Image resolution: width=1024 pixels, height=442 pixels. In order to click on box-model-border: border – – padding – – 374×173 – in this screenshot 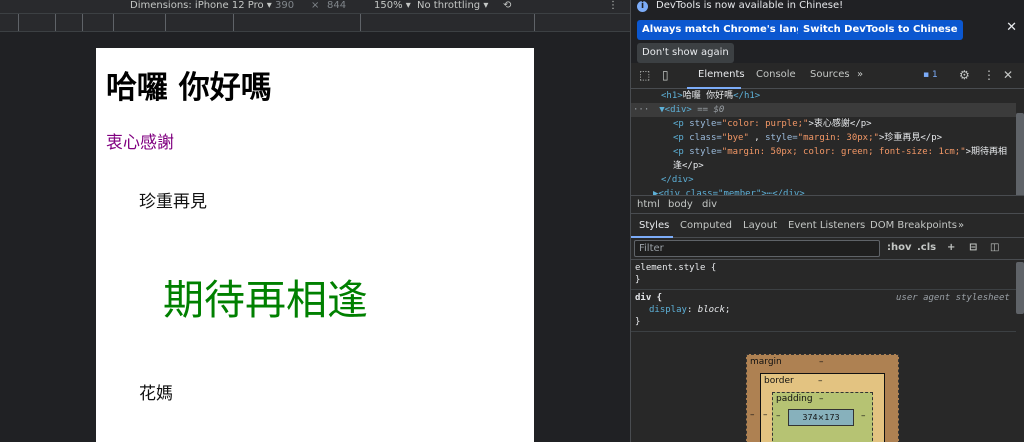, I will do `click(822, 407)`.